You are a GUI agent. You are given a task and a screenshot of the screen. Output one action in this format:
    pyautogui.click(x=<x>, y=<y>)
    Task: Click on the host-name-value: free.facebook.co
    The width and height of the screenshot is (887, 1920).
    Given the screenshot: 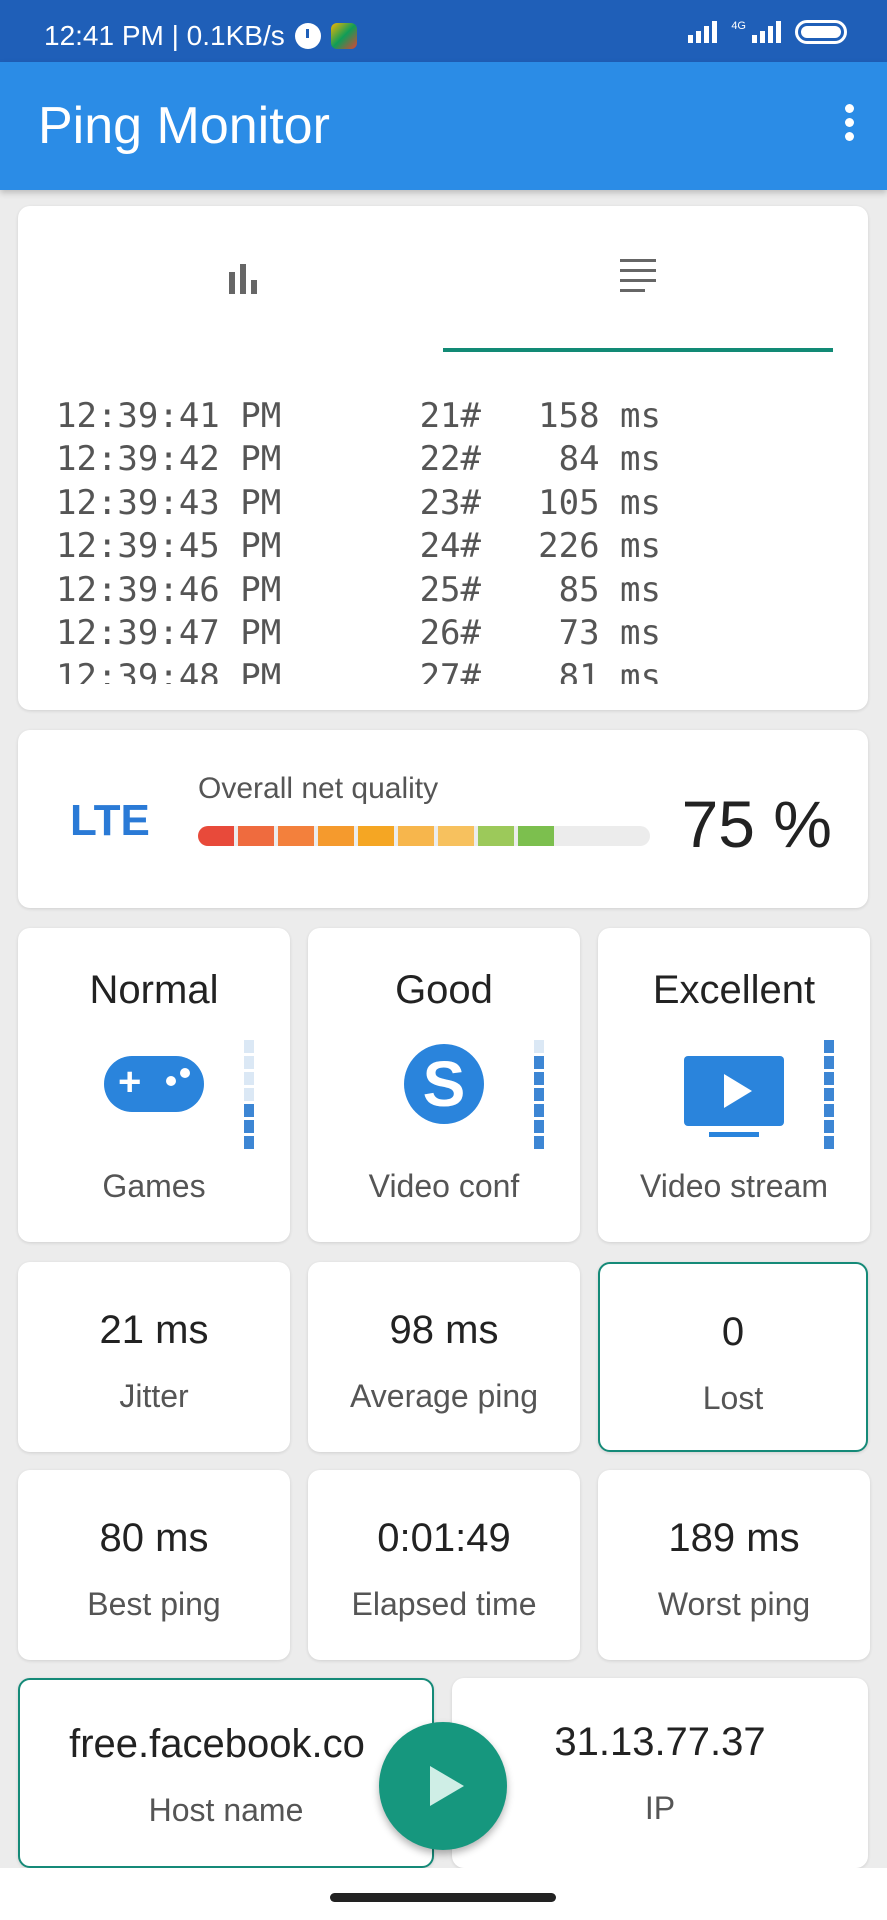 What is the action you would take?
    pyautogui.click(x=217, y=1744)
    